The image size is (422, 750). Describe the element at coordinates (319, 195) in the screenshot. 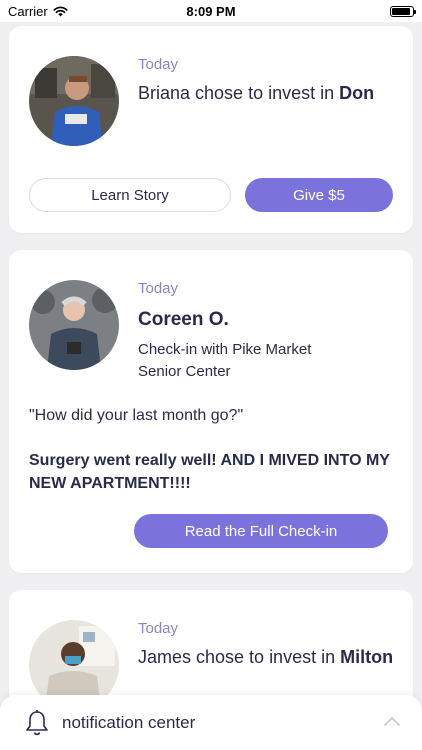

I see `give-button: Give $5` at that location.